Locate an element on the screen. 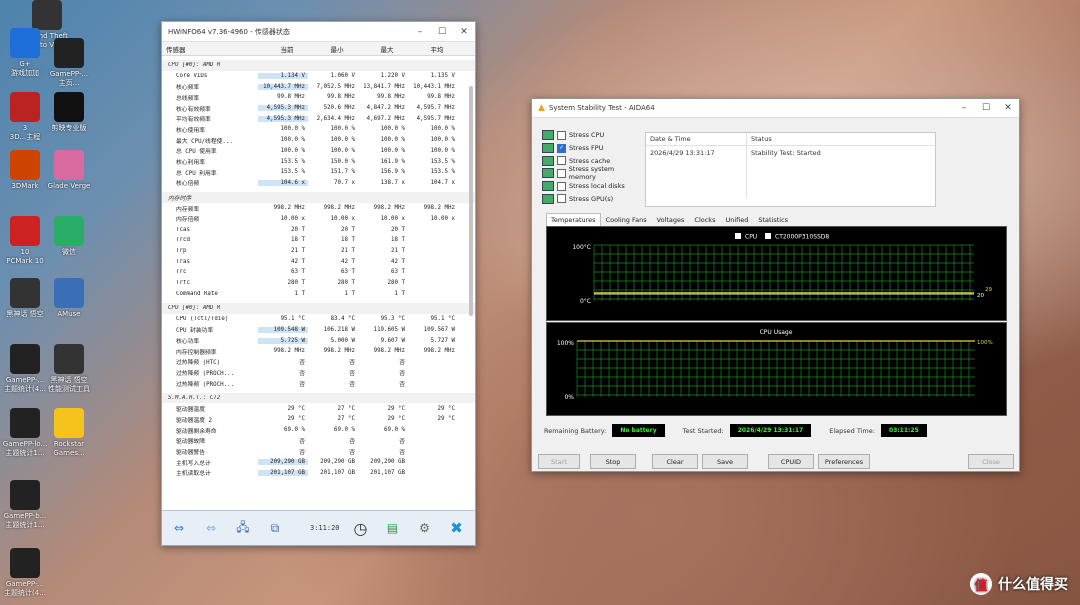 Image resolution: width=1080 pixels, height=605 pixels. tab-statistics: Statistics is located at coordinates (773, 220).